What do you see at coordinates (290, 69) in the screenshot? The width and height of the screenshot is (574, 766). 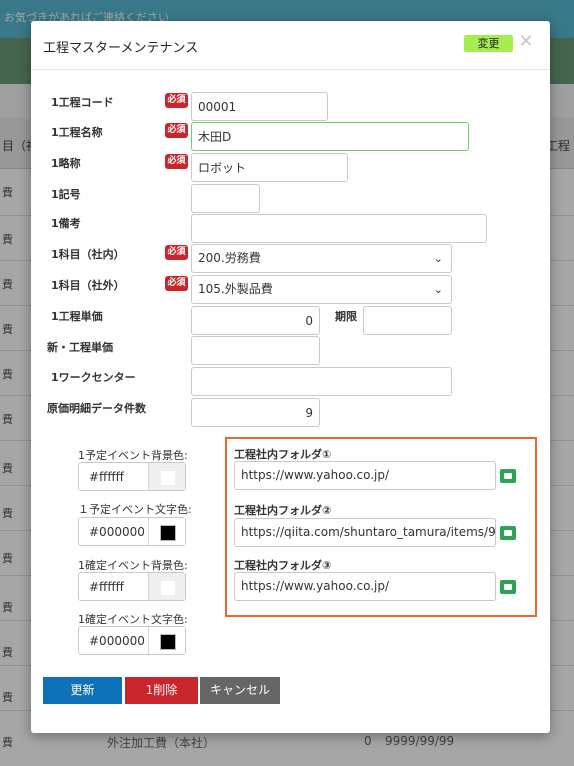 I see `title-divider` at bounding box center [290, 69].